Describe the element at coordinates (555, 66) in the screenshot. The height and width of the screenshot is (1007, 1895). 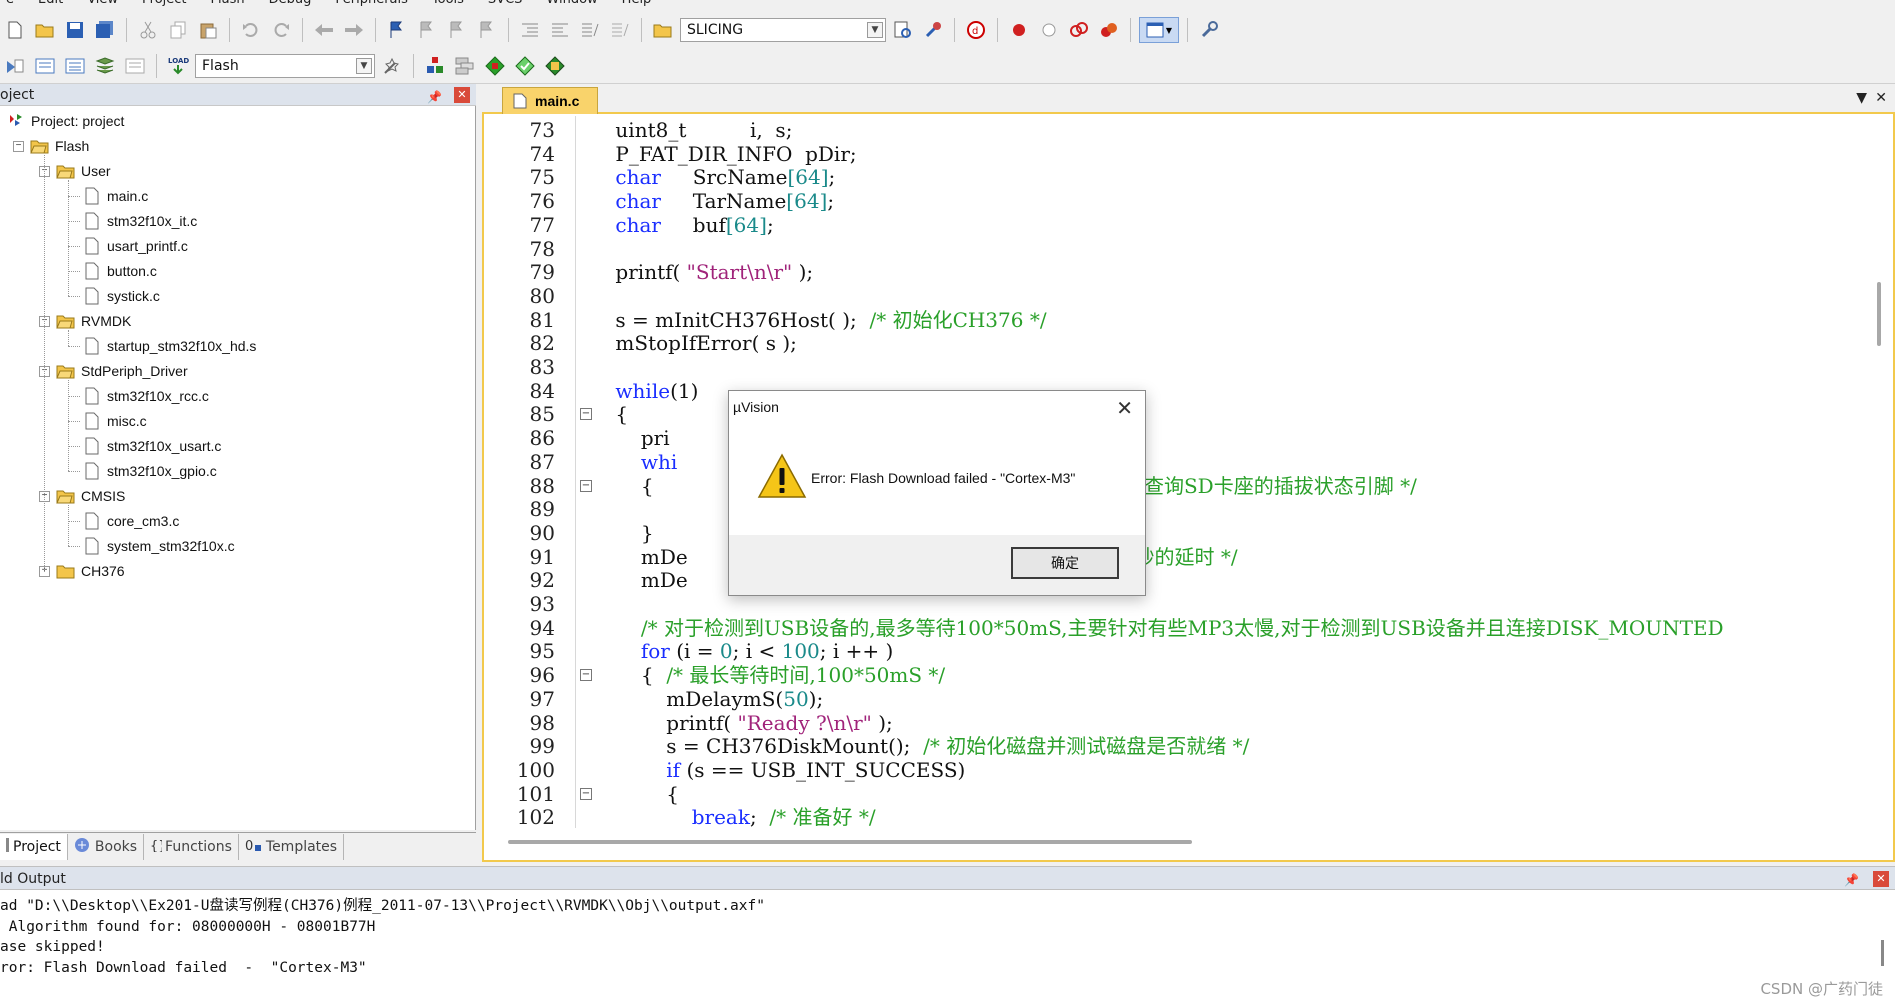
I see `event-recorder-icon` at that location.